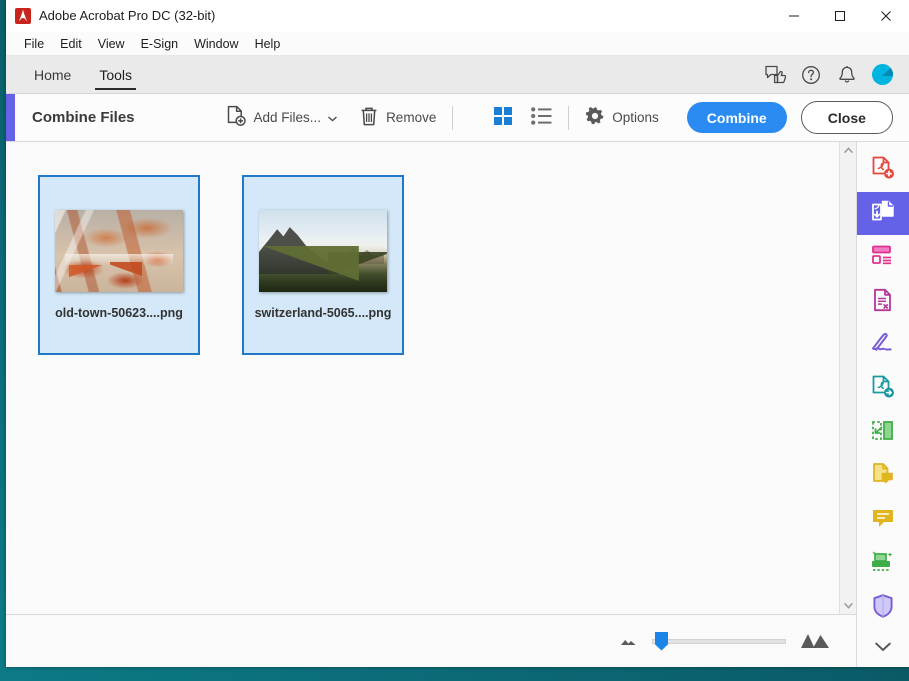 The height and width of the screenshot is (681, 909). I want to click on rail-item-combine-files, so click(883, 213).